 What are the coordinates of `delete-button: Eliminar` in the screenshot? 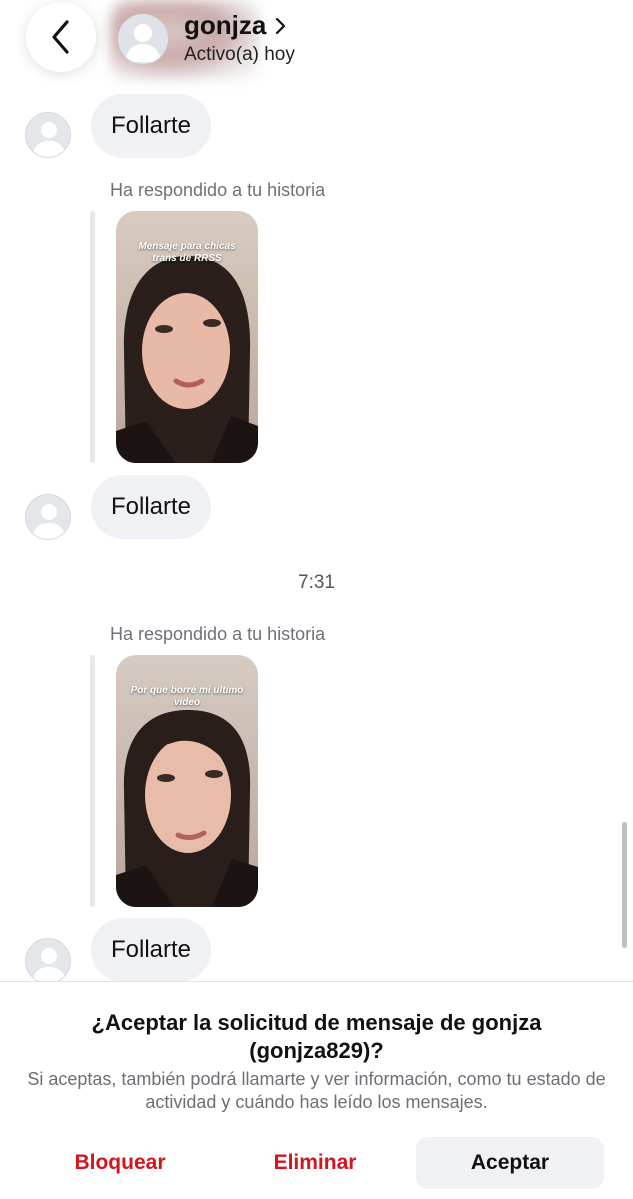 It's located at (315, 1163).